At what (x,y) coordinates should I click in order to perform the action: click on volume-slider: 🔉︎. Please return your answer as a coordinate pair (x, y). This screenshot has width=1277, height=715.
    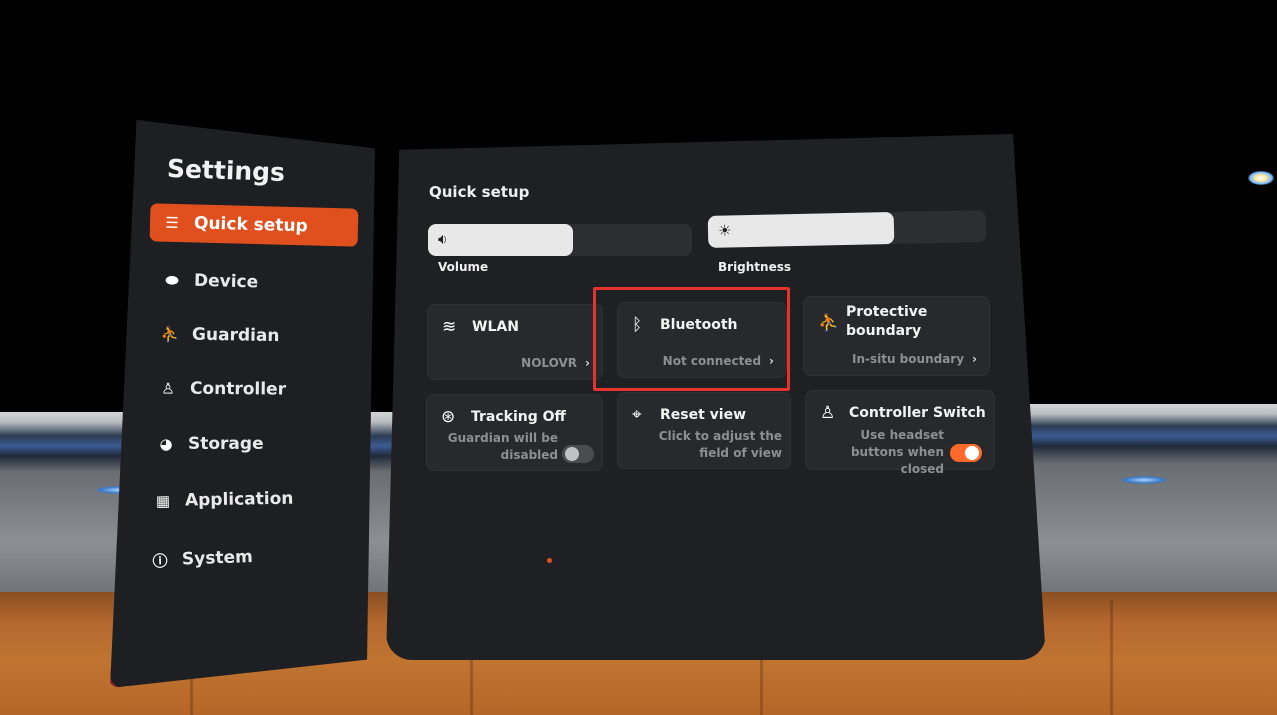
    Looking at the image, I should click on (560, 240).